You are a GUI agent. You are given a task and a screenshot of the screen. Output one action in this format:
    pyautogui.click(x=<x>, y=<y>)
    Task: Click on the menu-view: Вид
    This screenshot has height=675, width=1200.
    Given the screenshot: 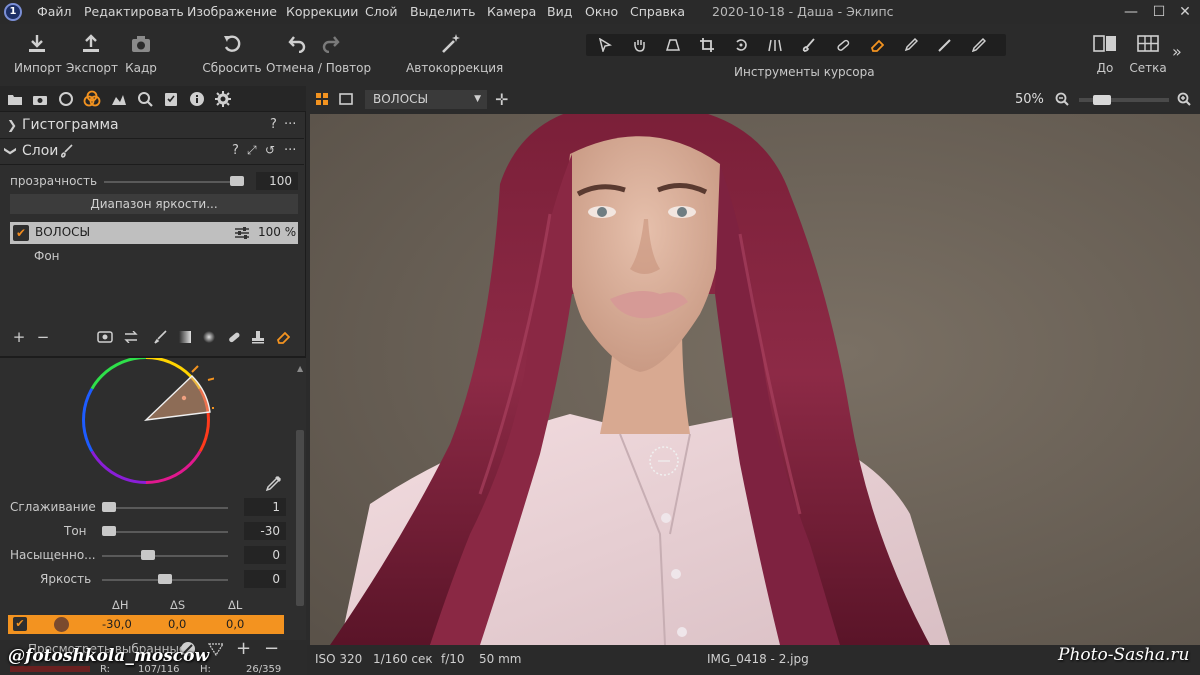 What is the action you would take?
    pyautogui.click(x=559, y=11)
    